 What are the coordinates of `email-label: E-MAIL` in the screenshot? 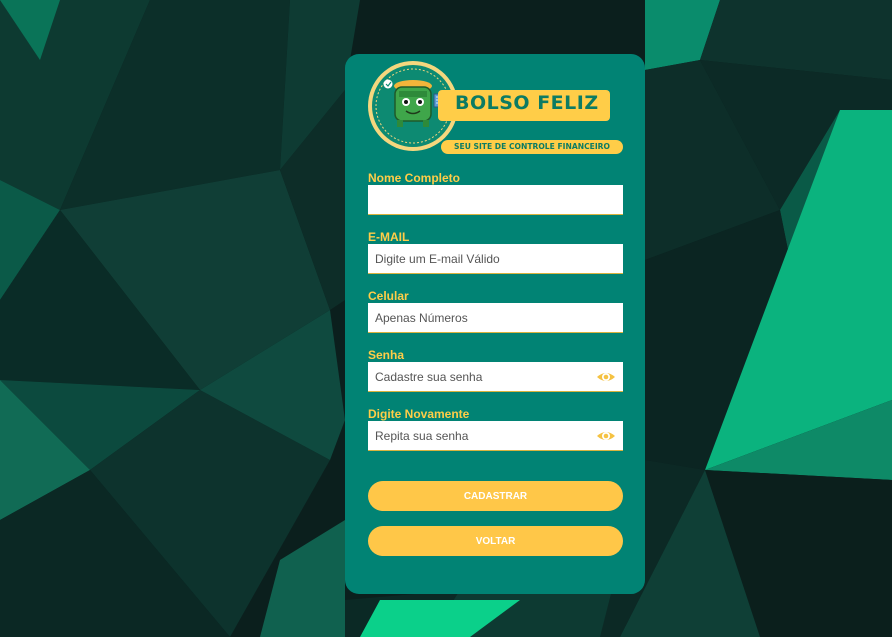 It's located at (389, 237).